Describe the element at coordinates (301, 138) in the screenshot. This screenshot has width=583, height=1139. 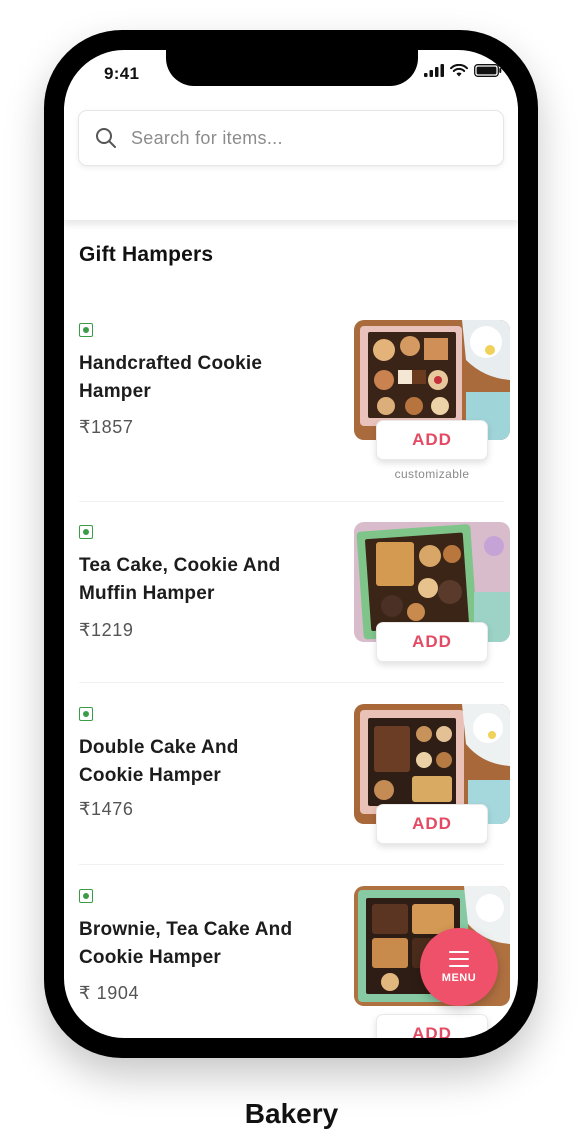
I see `search-input` at that location.